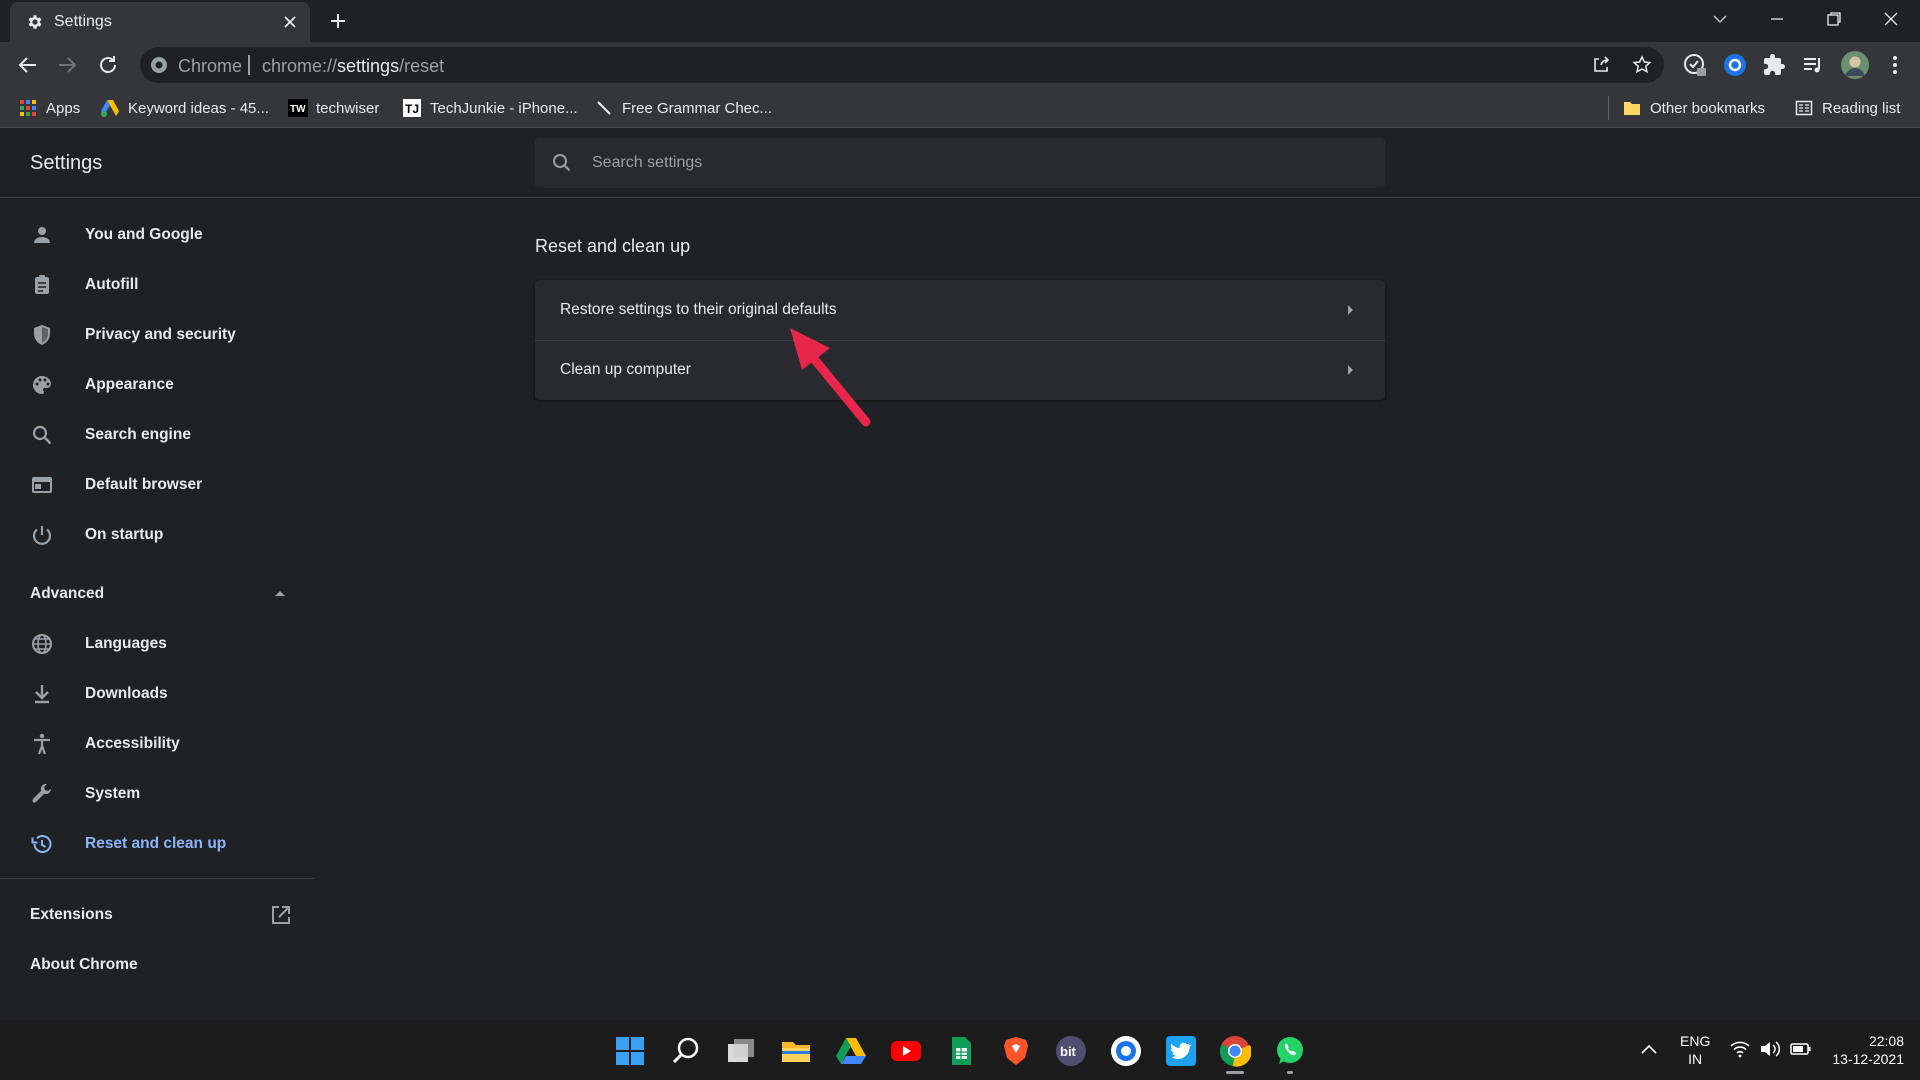 This screenshot has height=1080, width=1920. What do you see at coordinates (333, 108) in the screenshot?
I see `bookmark-techwiser: TW techwiser` at bounding box center [333, 108].